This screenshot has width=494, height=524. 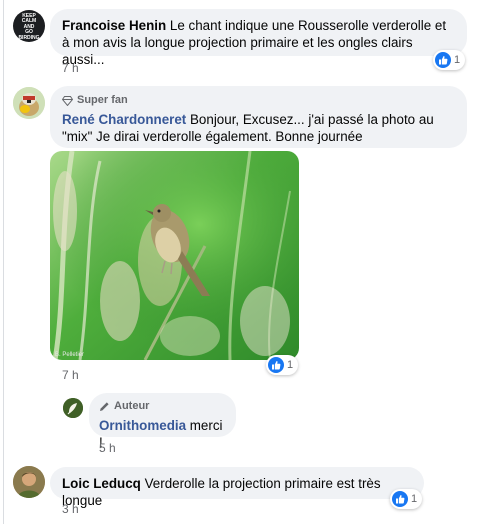 I want to click on comment-author: Francoise Henin, so click(x=114, y=25).